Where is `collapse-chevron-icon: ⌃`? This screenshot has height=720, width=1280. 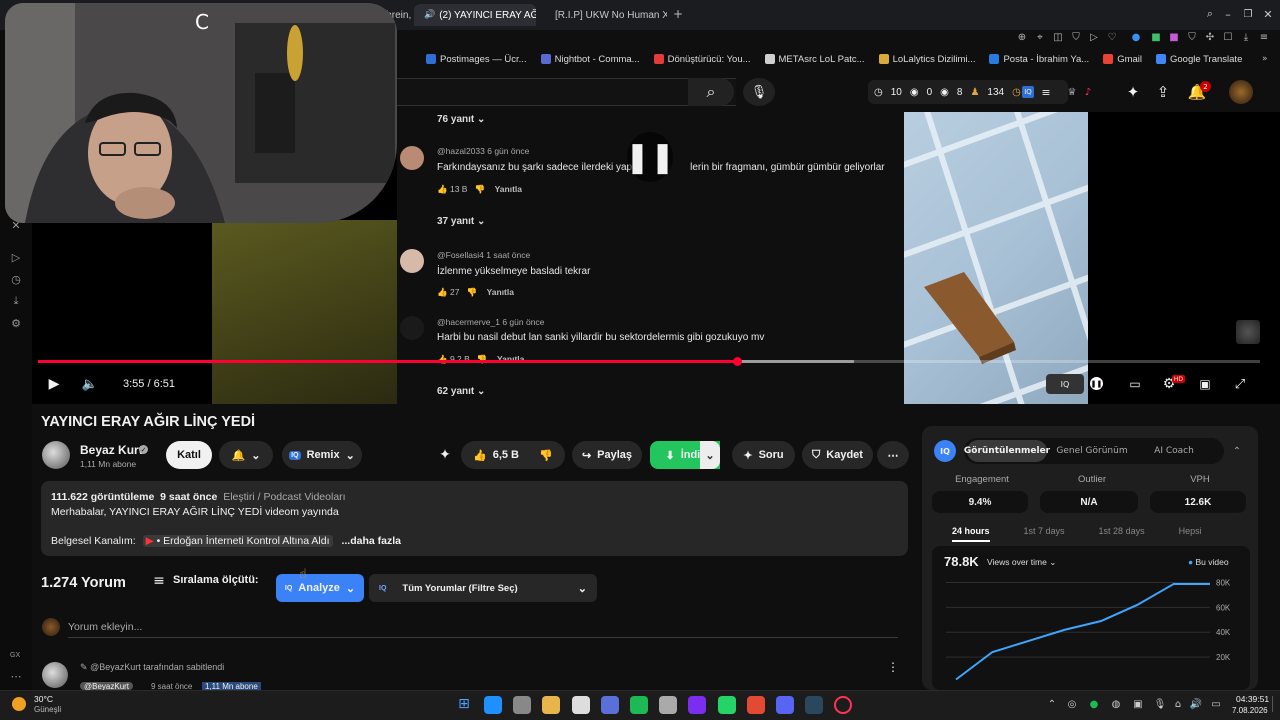
collapse-chevron-icon: ⌃ is located at coordinates (1237, 451).